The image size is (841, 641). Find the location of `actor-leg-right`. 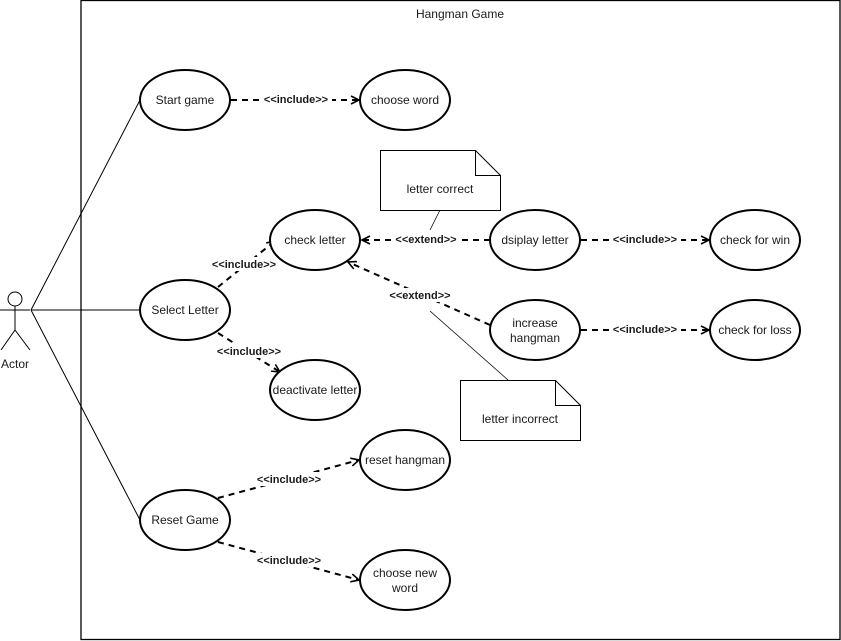

actor-leg-right is located at coordinates (22, 340).